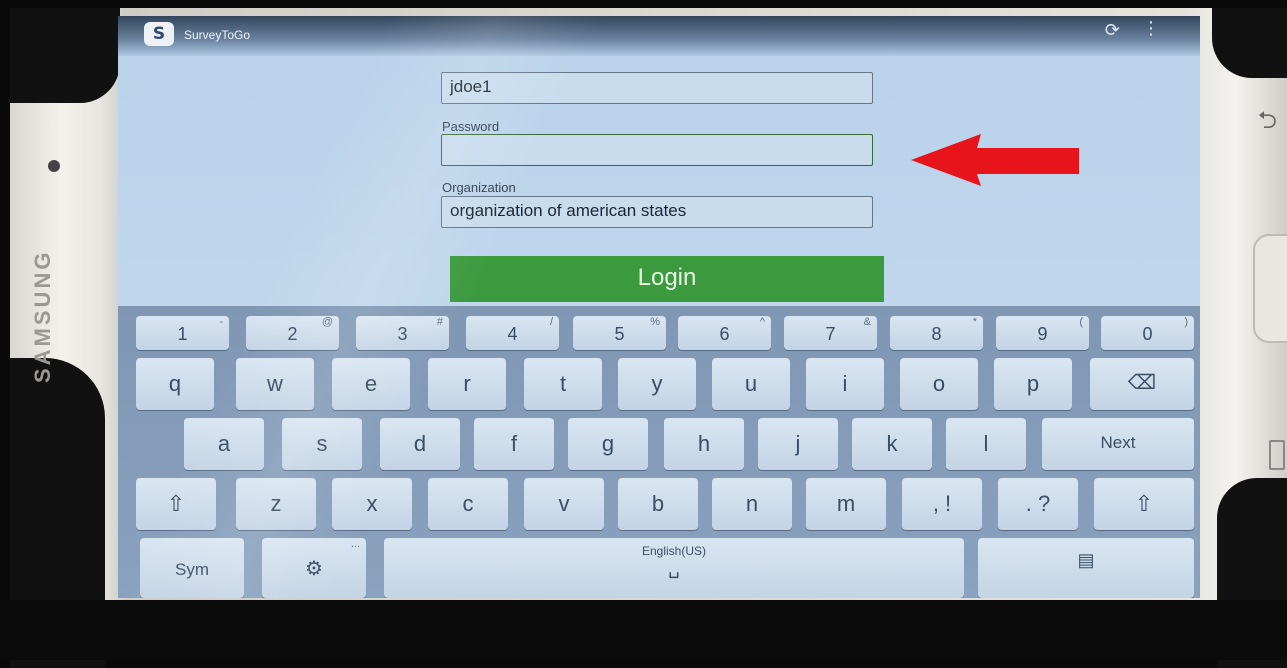  What do you see at coordinates (986, 444) in the screenshot?
I see `key-l: l` at bounding box center [986, 444].